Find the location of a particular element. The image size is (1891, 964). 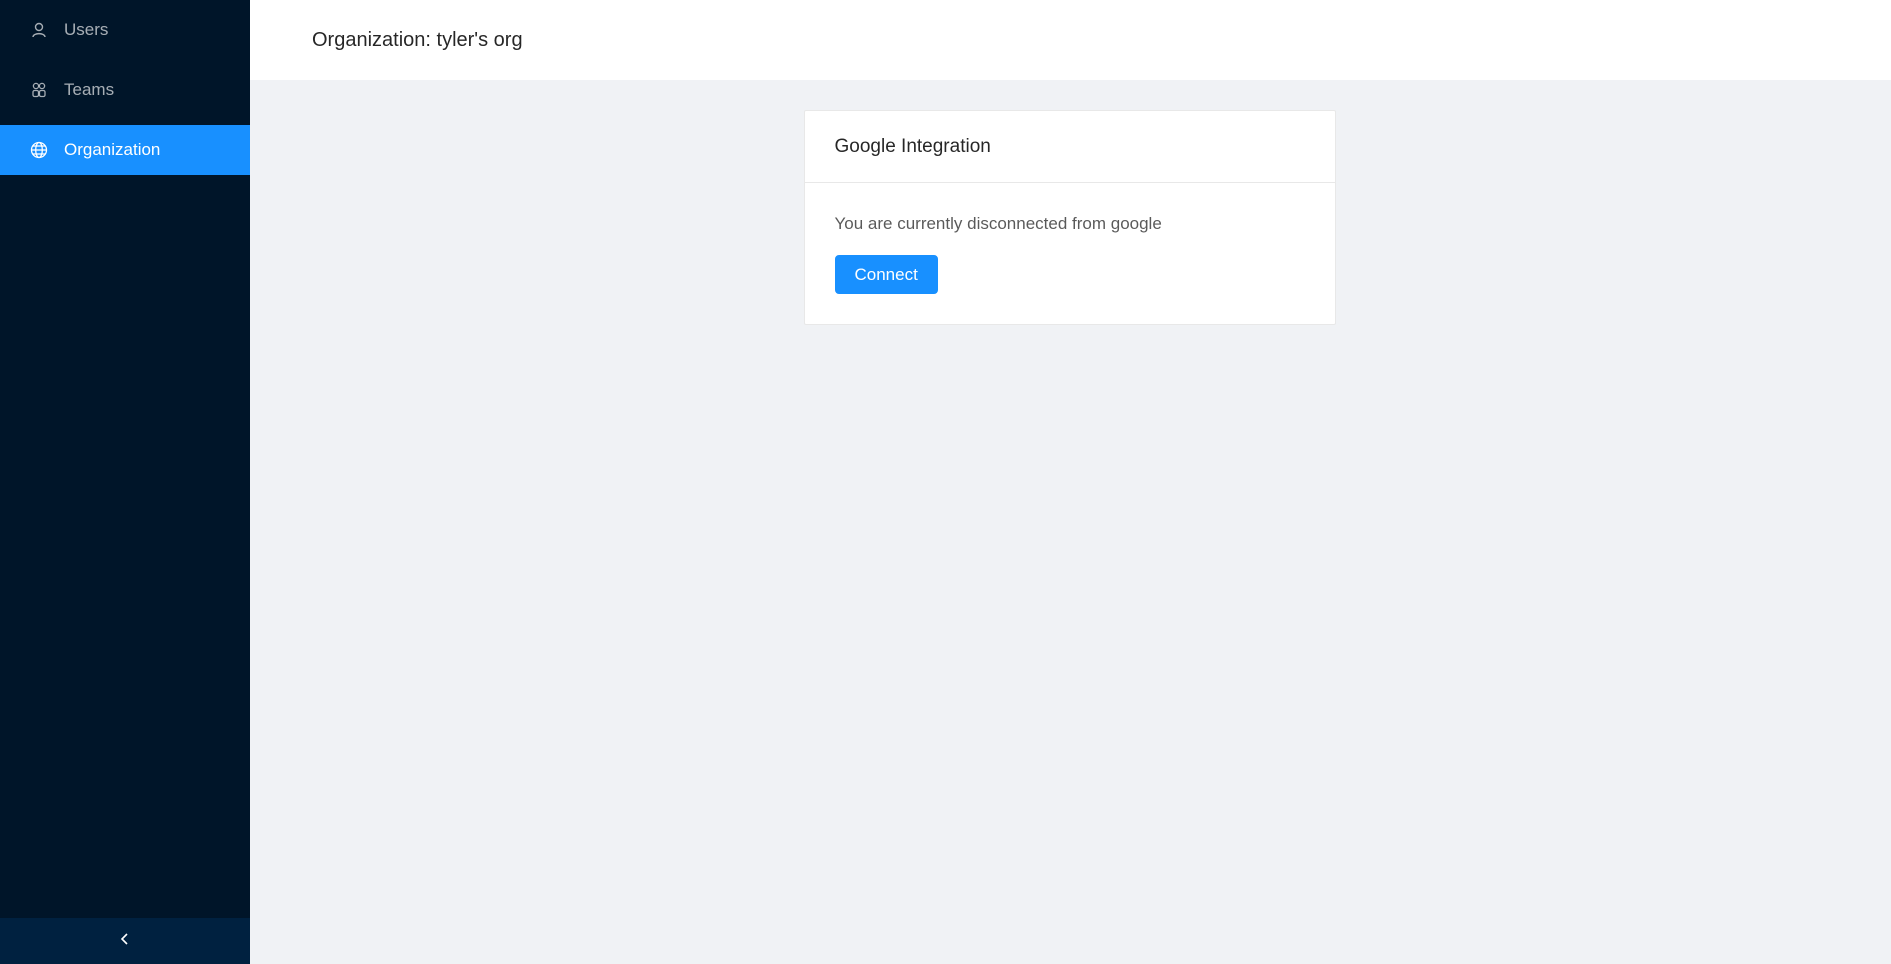

sidebar-item-teams: Teams is located at coordinates (125, 90).